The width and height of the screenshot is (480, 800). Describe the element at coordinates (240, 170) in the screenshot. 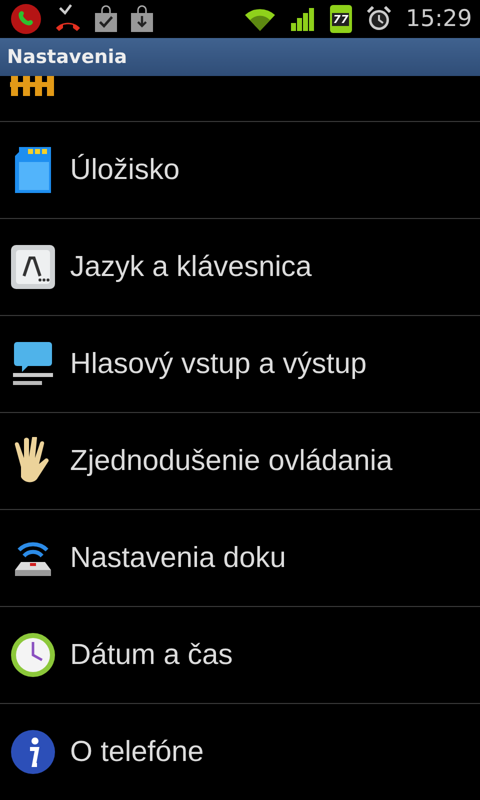

I see `settings-item: Úložisko` at that location.